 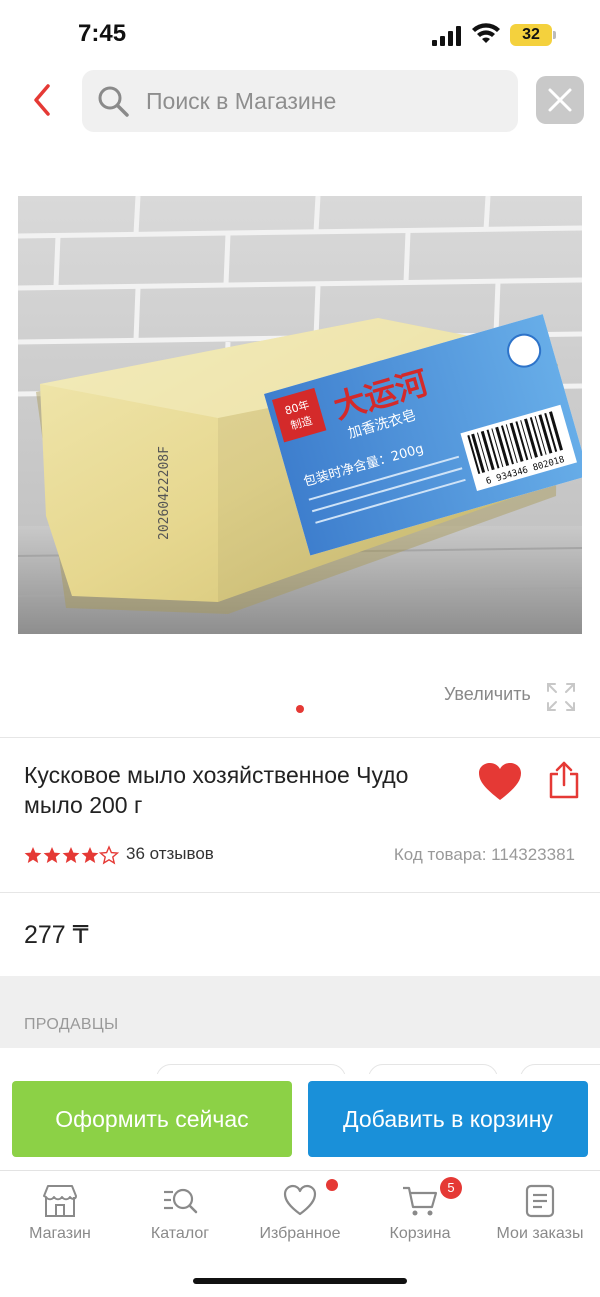 What do you see at coordinates (170, 854) in the screenshot?
I see `reviews-link: 36 отзывов` at bounding box center [170, 854].